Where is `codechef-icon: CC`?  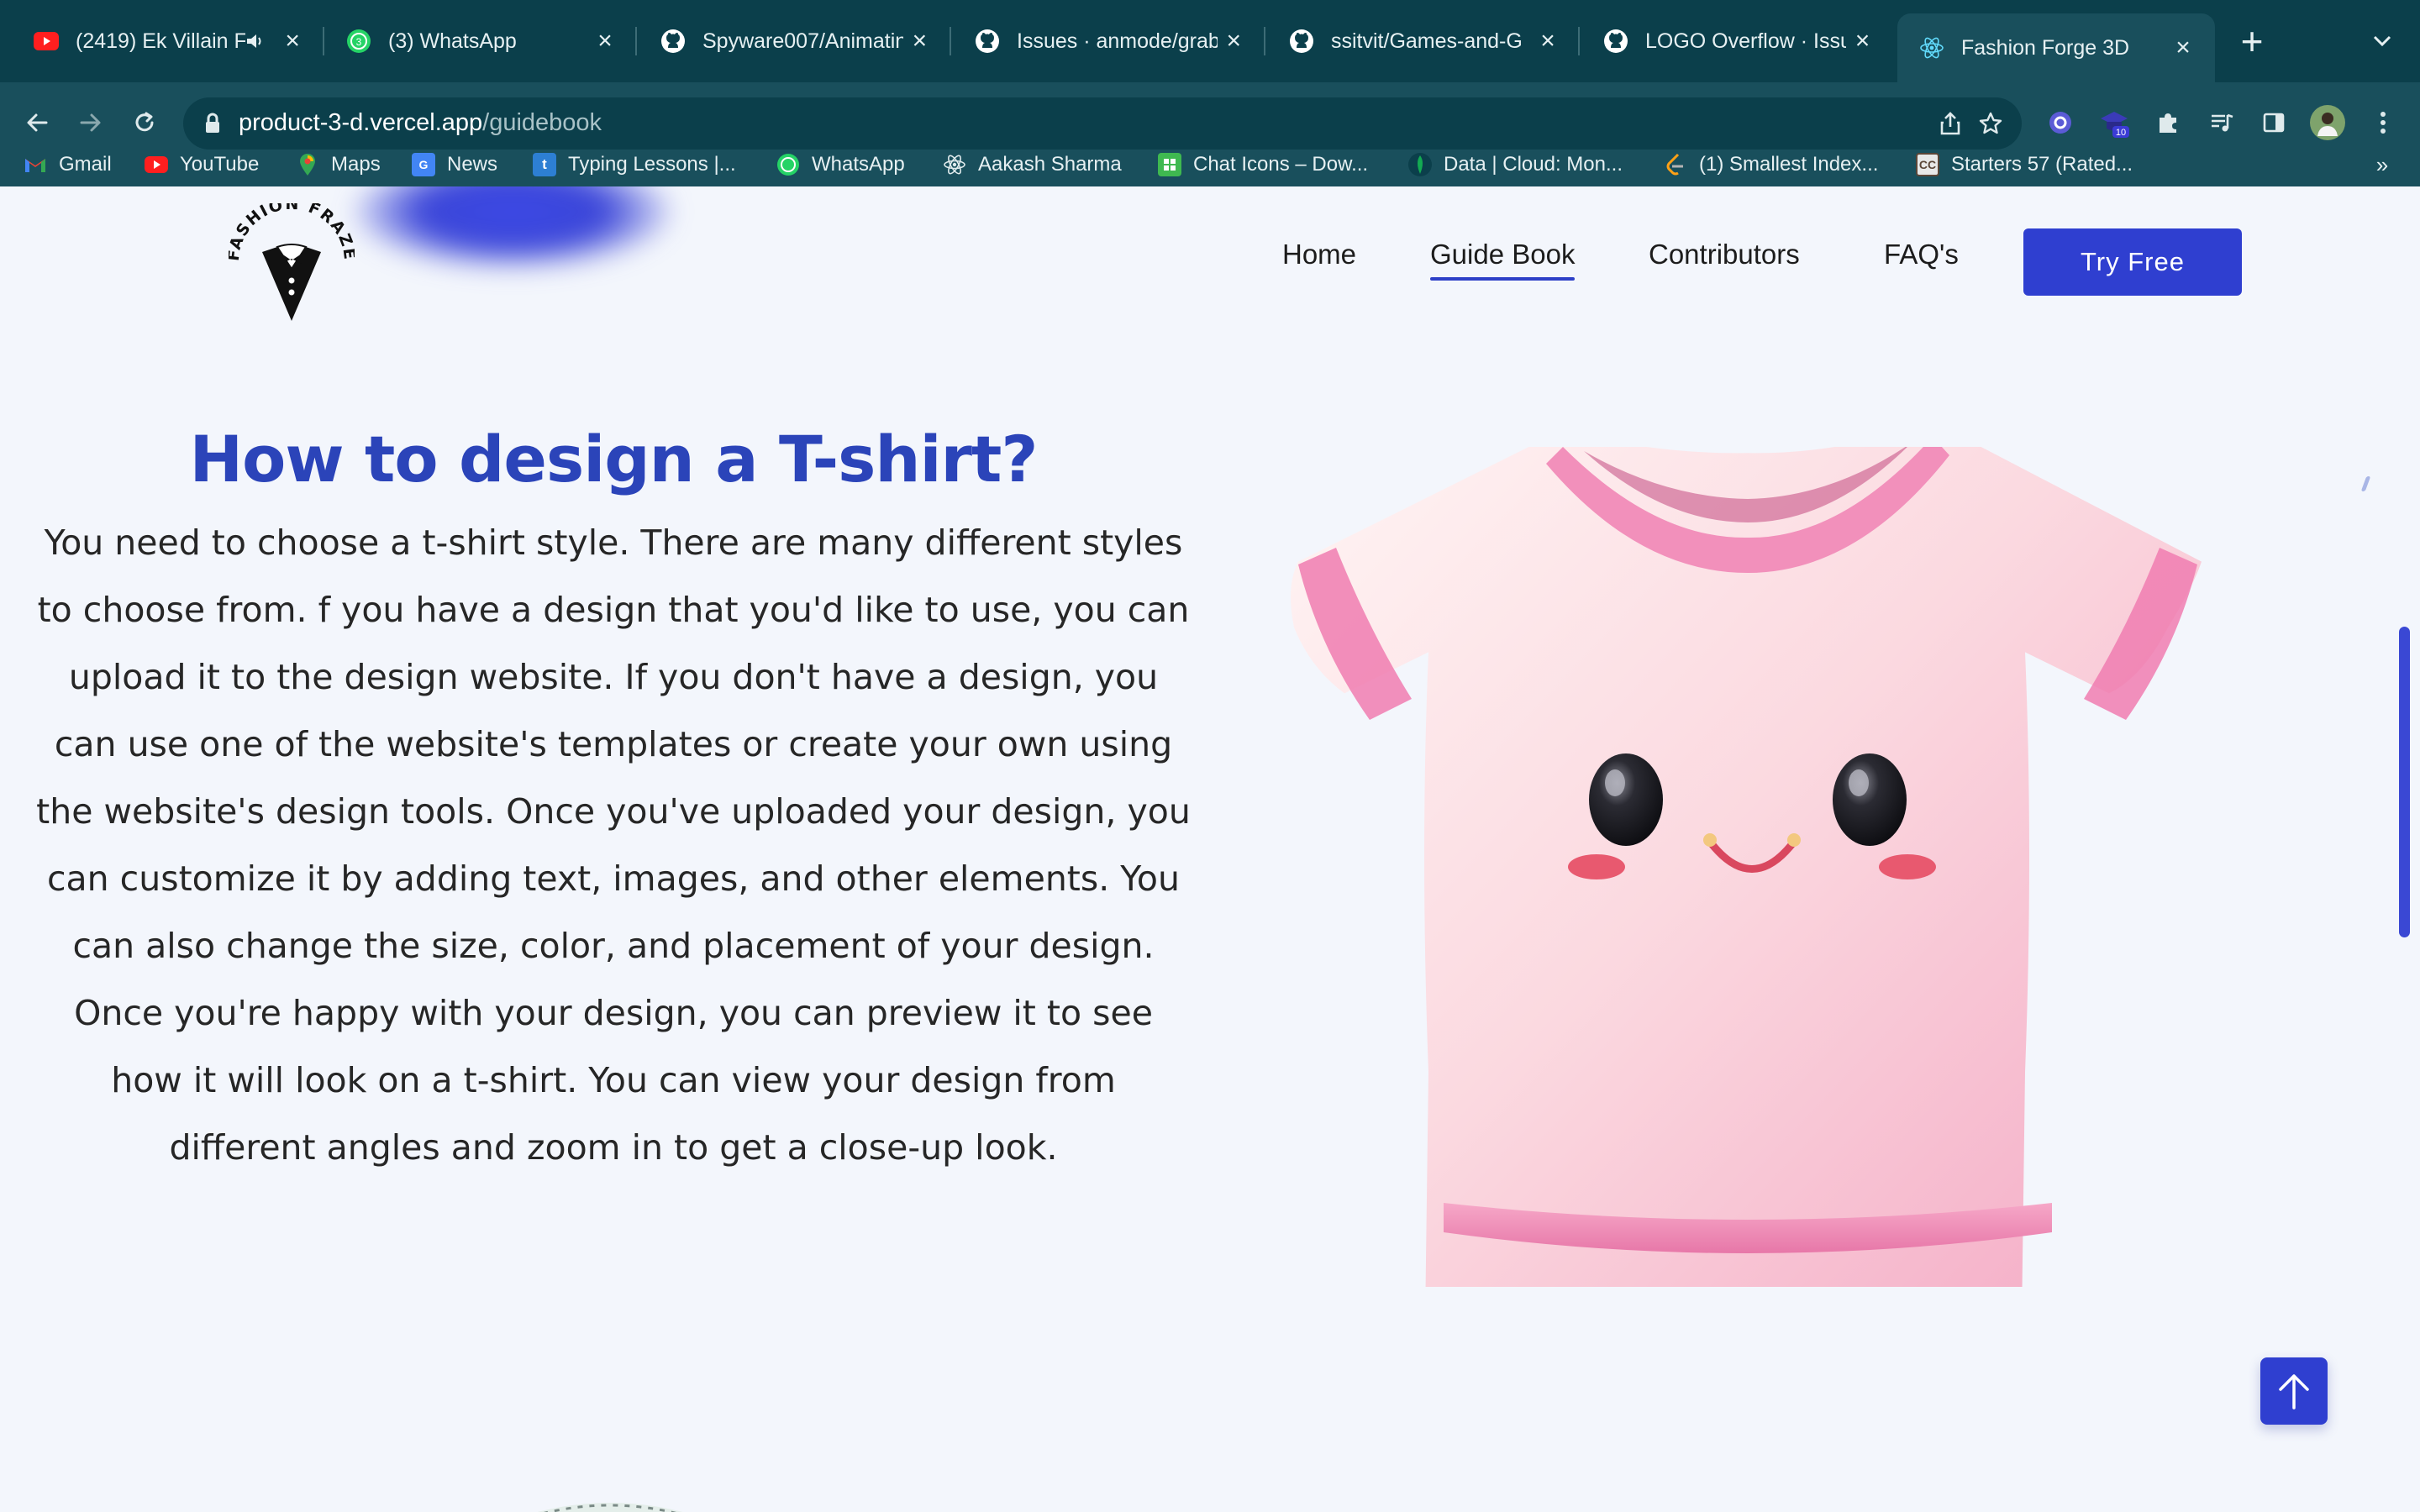 codechef-icon: CC is located at coordinates (1927, 164).